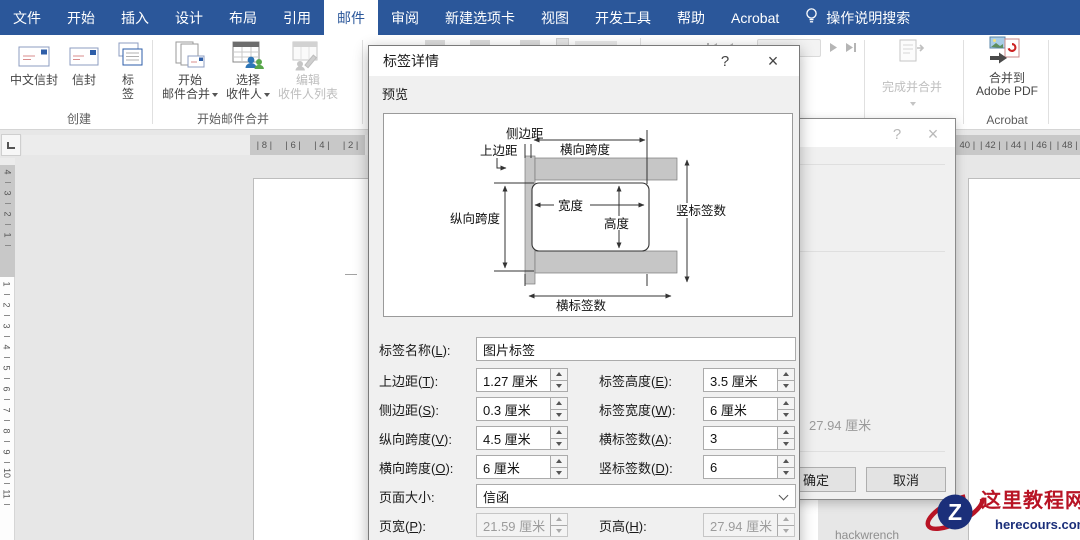 The height and width of the screenshot is (540, 1080). Describe the element at coordinates (496, 497) in the screenshot. I see `page-size-value: 信函` at that location.